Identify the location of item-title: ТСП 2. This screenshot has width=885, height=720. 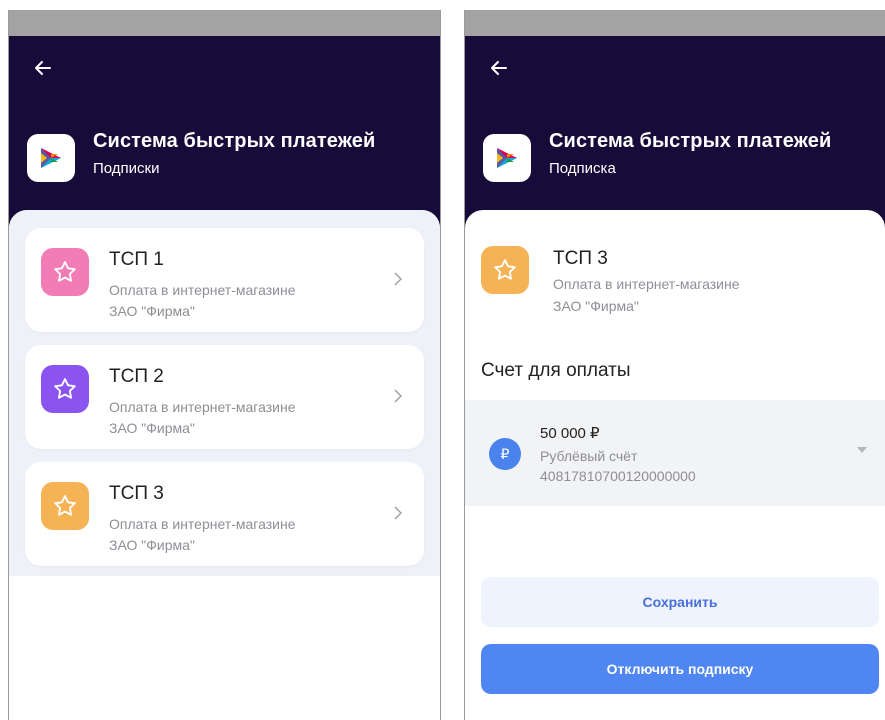
(136, 376).